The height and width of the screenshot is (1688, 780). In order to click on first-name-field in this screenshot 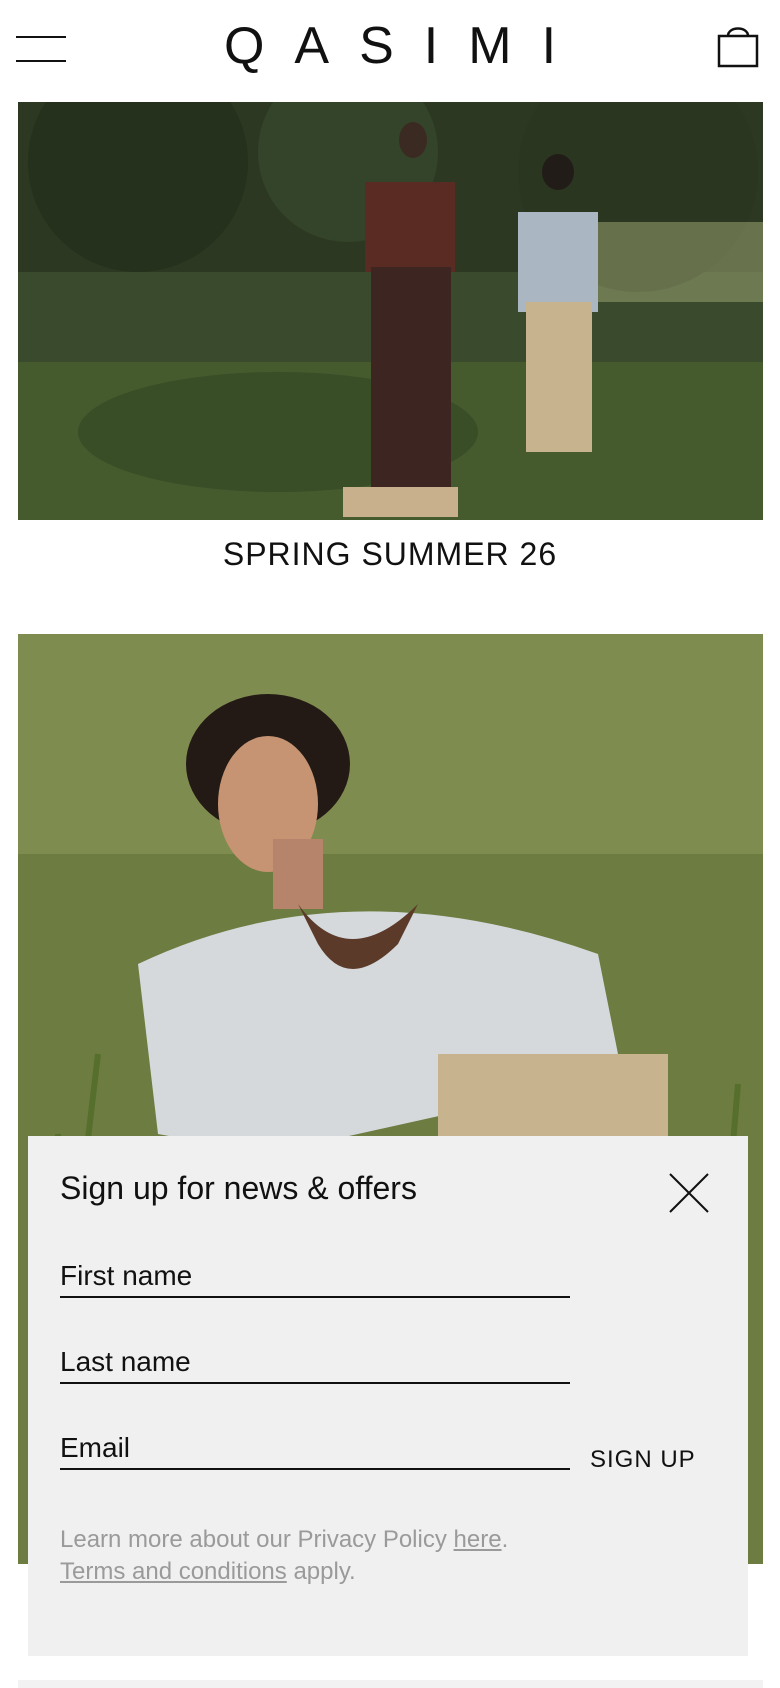, I will do `click(315, 1274)`.